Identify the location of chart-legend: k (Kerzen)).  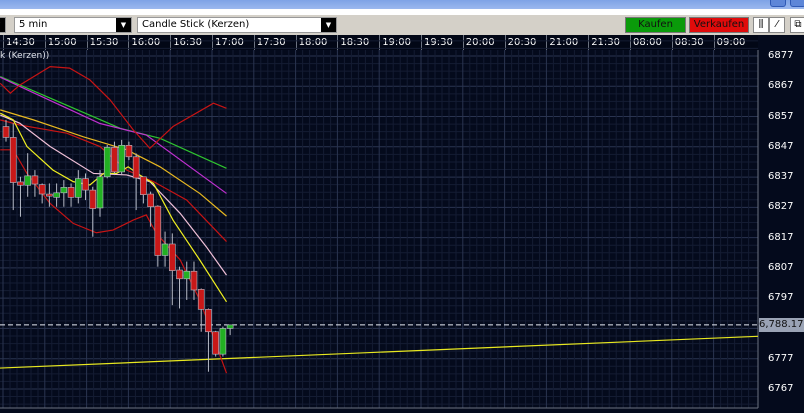
(25, 56).